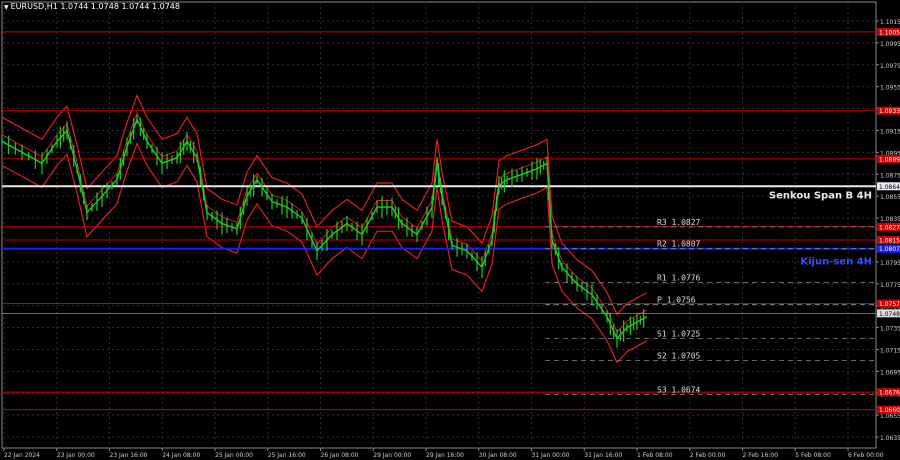 The image size is (900, 460). Describe the element at coordinates (889, 159) in the screenshot. I see `level-price-label: 1.0889` at that location.